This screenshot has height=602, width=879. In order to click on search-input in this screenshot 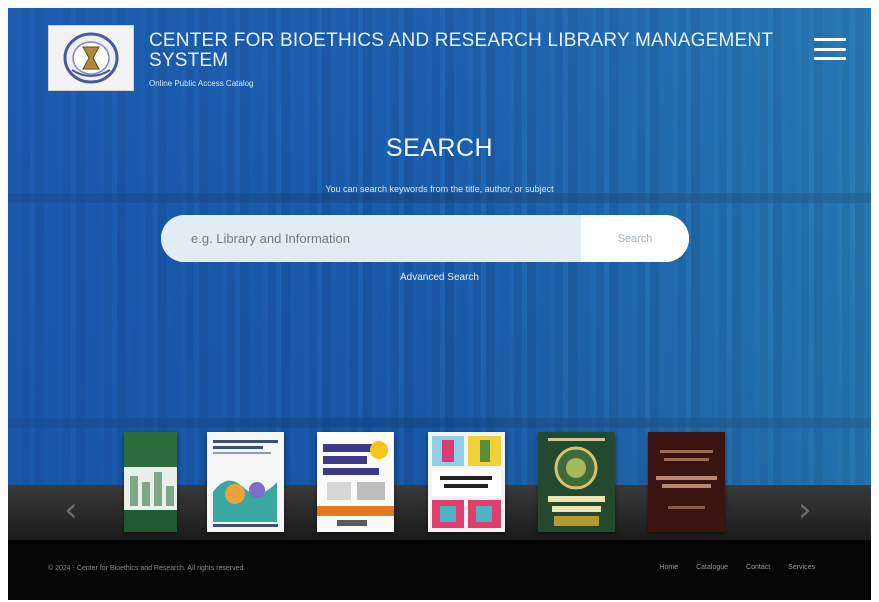, I will do `click(371, 238)`.